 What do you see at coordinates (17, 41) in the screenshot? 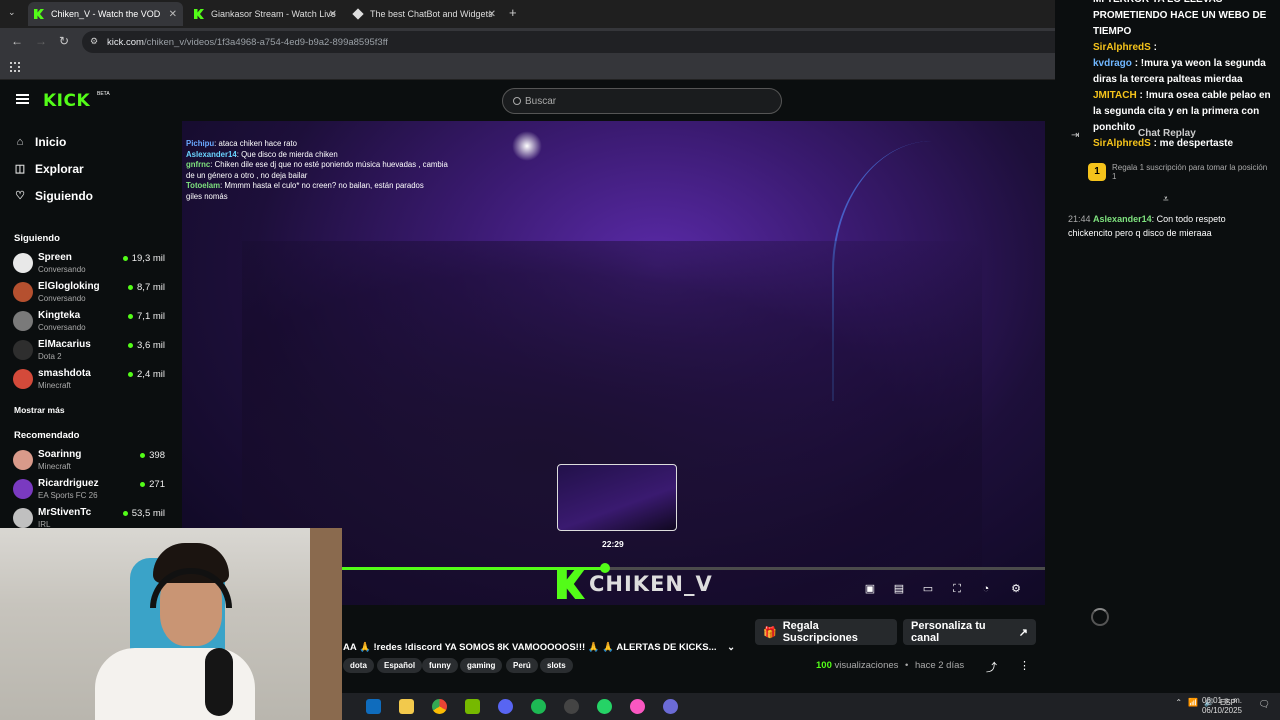
I see `back-arrow-icon: ←` at bounding box center [17, 41].